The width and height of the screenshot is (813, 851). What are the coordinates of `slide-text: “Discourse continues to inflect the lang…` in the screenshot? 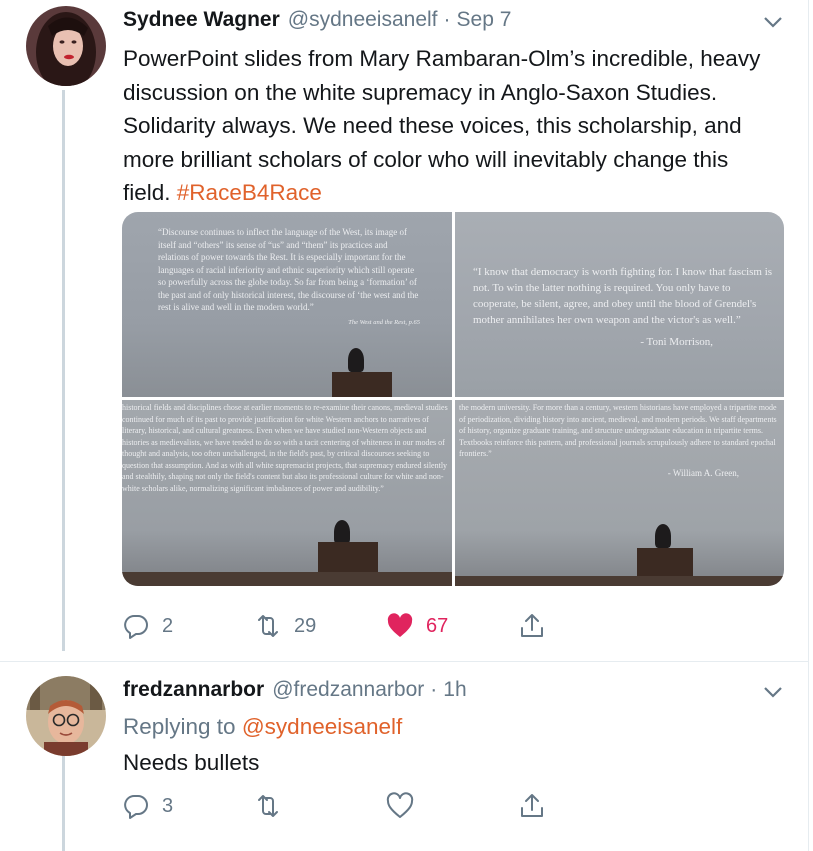 It's located at (289, 277).